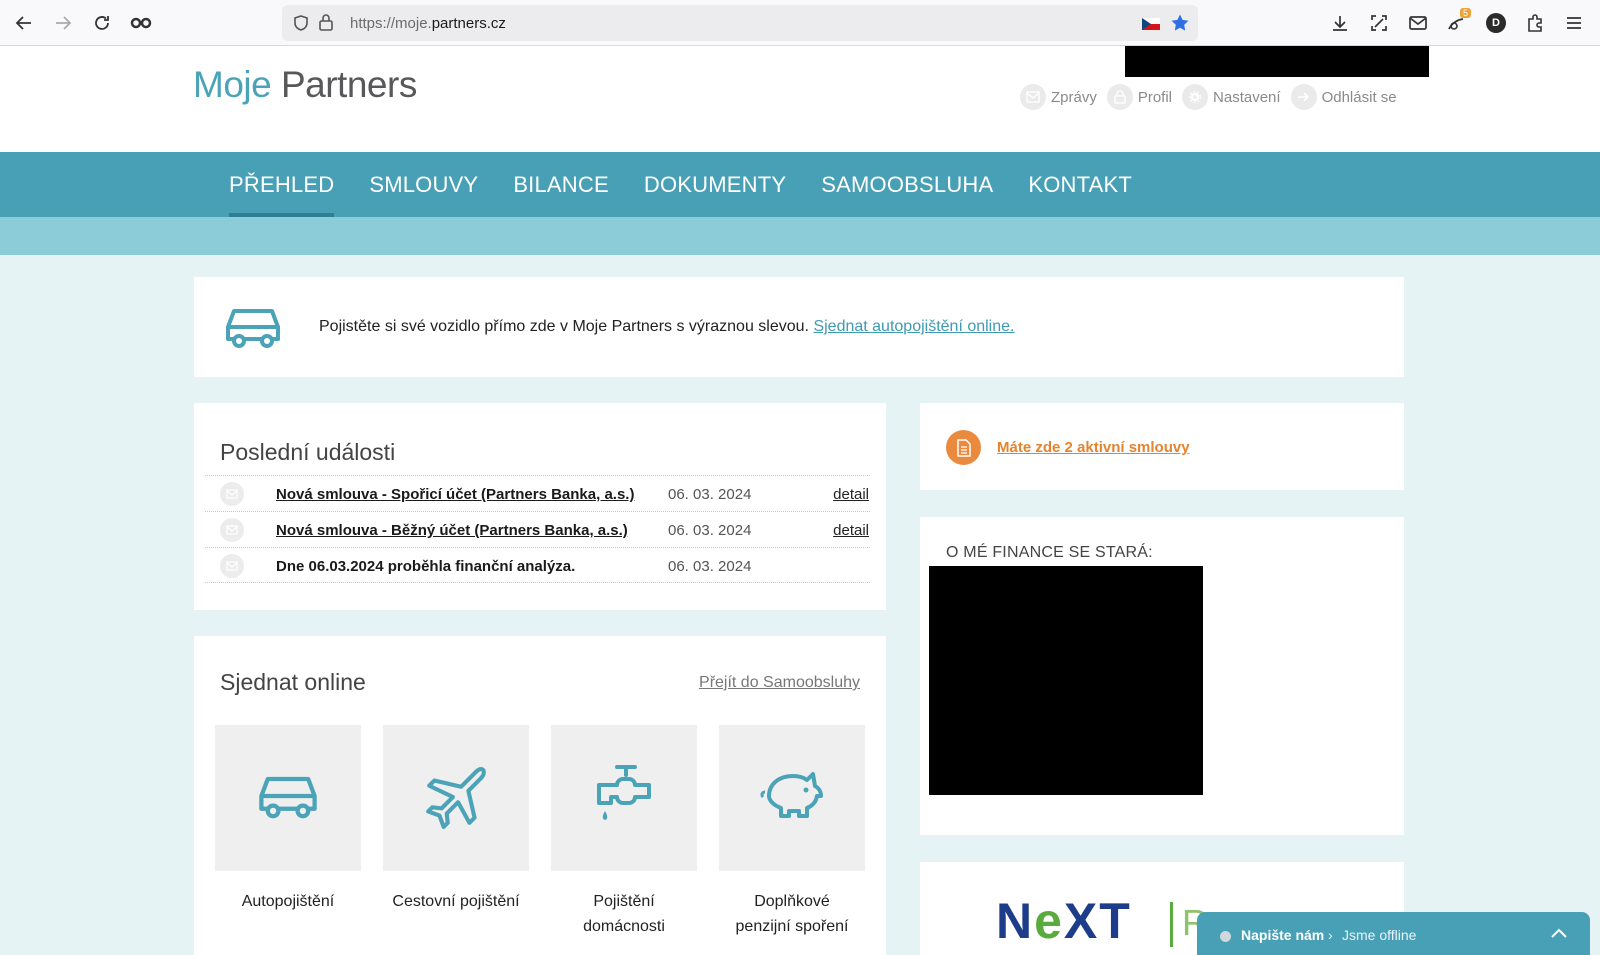 This screenshot has height=955, width=1600. I want to click on redacted-advisor-info, so click(1066, 680).